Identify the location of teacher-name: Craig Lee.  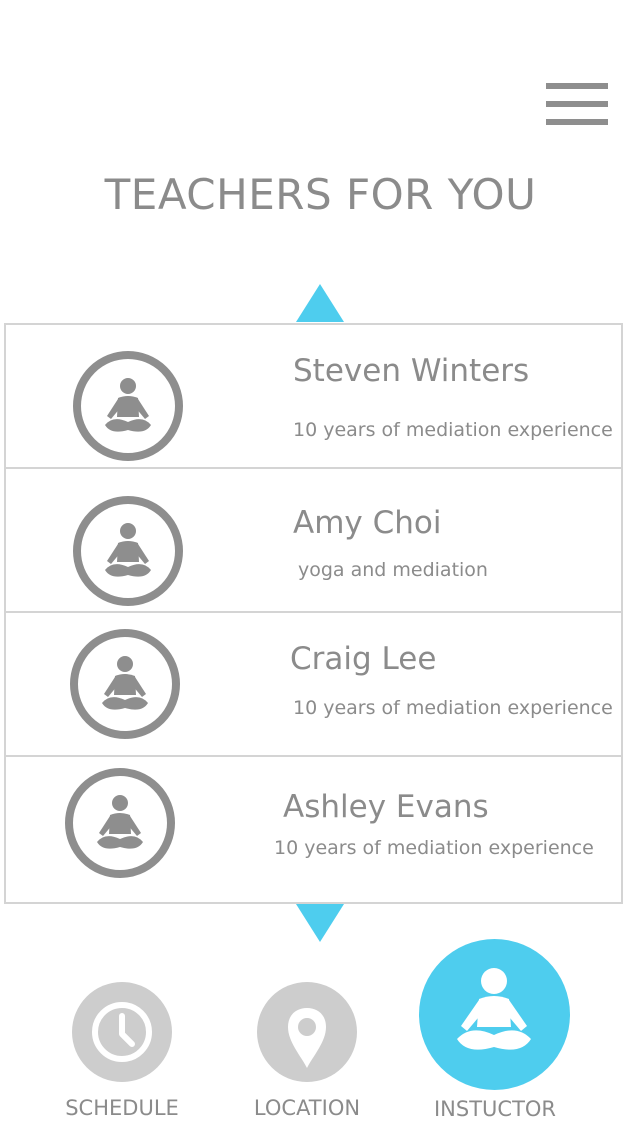
(363, 659).